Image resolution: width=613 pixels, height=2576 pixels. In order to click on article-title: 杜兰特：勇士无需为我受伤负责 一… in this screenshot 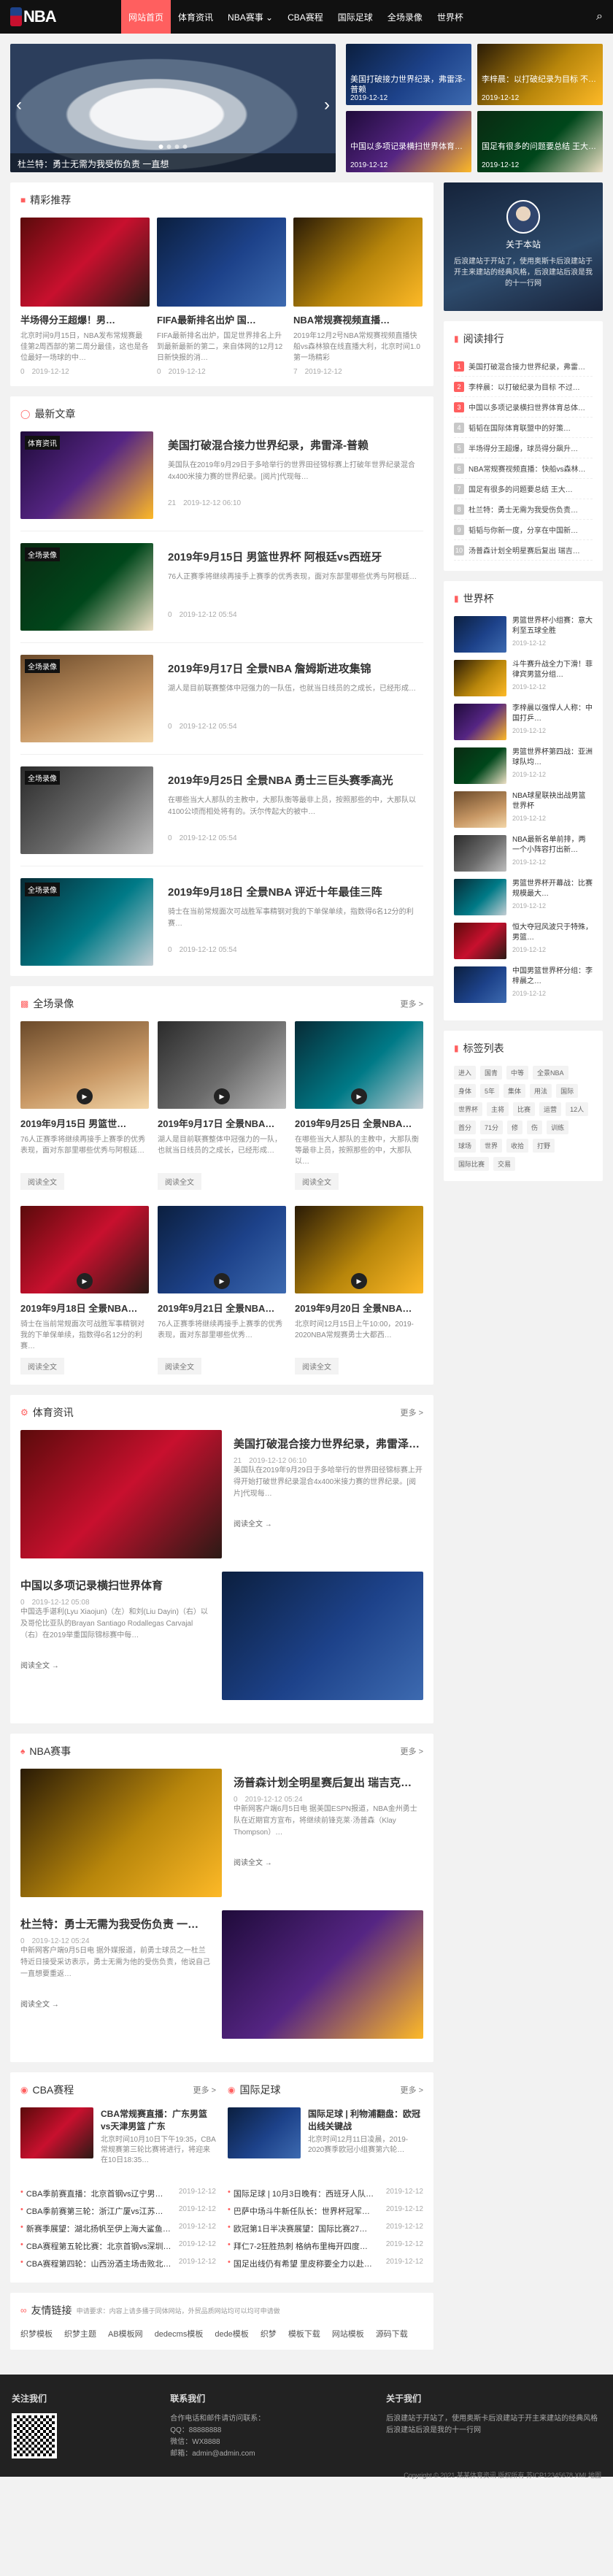, I will do `click(115, 1923)`.